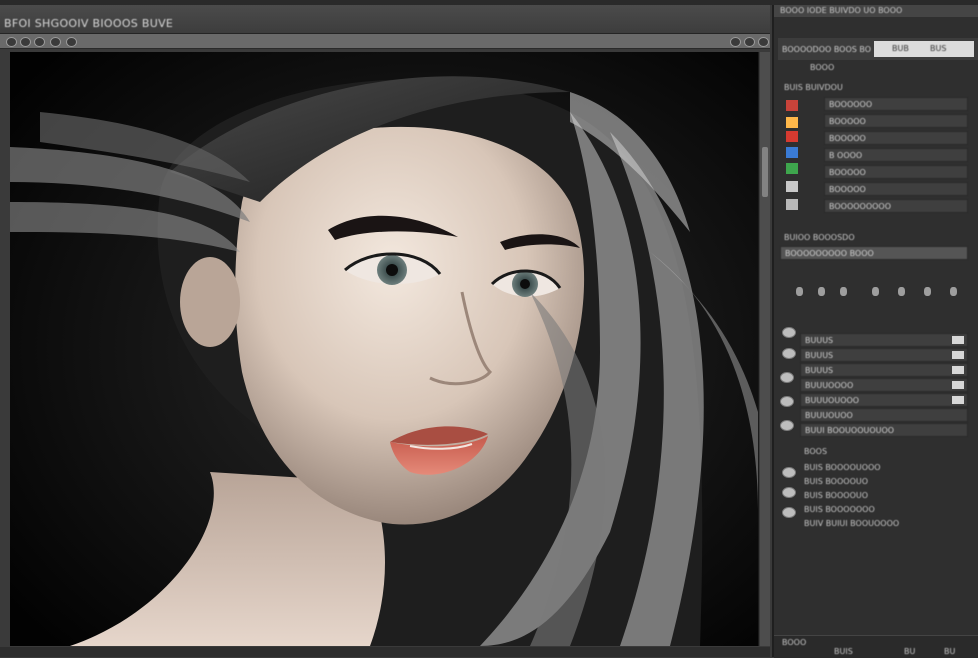 The height and width of the screenshot is (658, 978). I want to click on panel-toolbar: BOOOODOO BOOS BO BUB BUS, so click(878, 49).